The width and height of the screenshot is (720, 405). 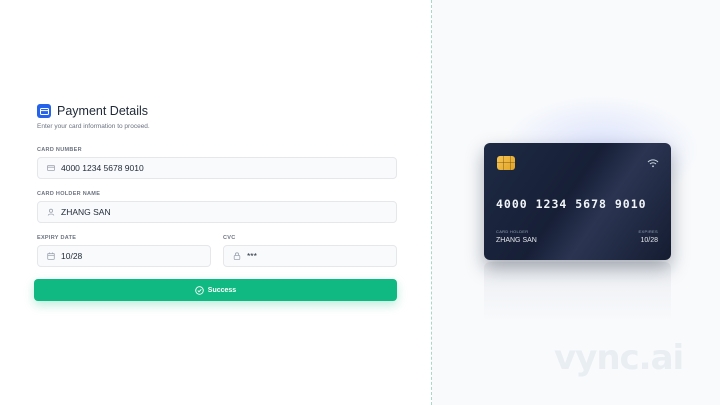 I want to click on page-title: Payment Details, so click(x=103, y=111).